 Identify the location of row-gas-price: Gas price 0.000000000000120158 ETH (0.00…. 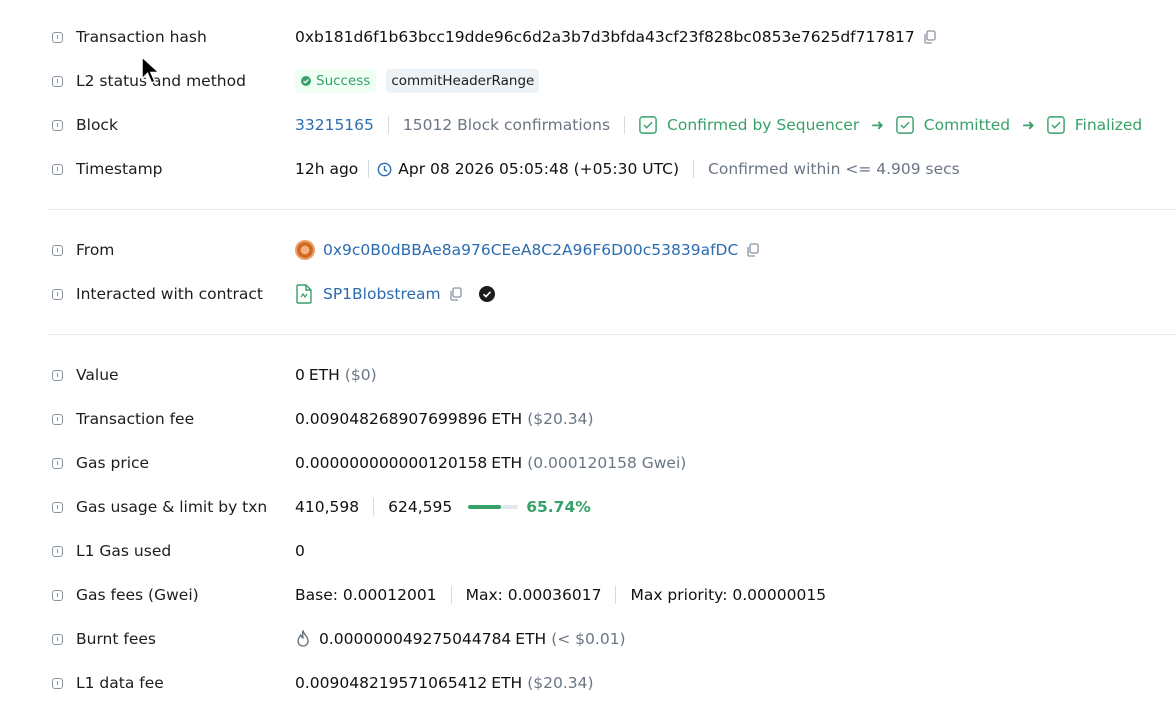
(588, 463).